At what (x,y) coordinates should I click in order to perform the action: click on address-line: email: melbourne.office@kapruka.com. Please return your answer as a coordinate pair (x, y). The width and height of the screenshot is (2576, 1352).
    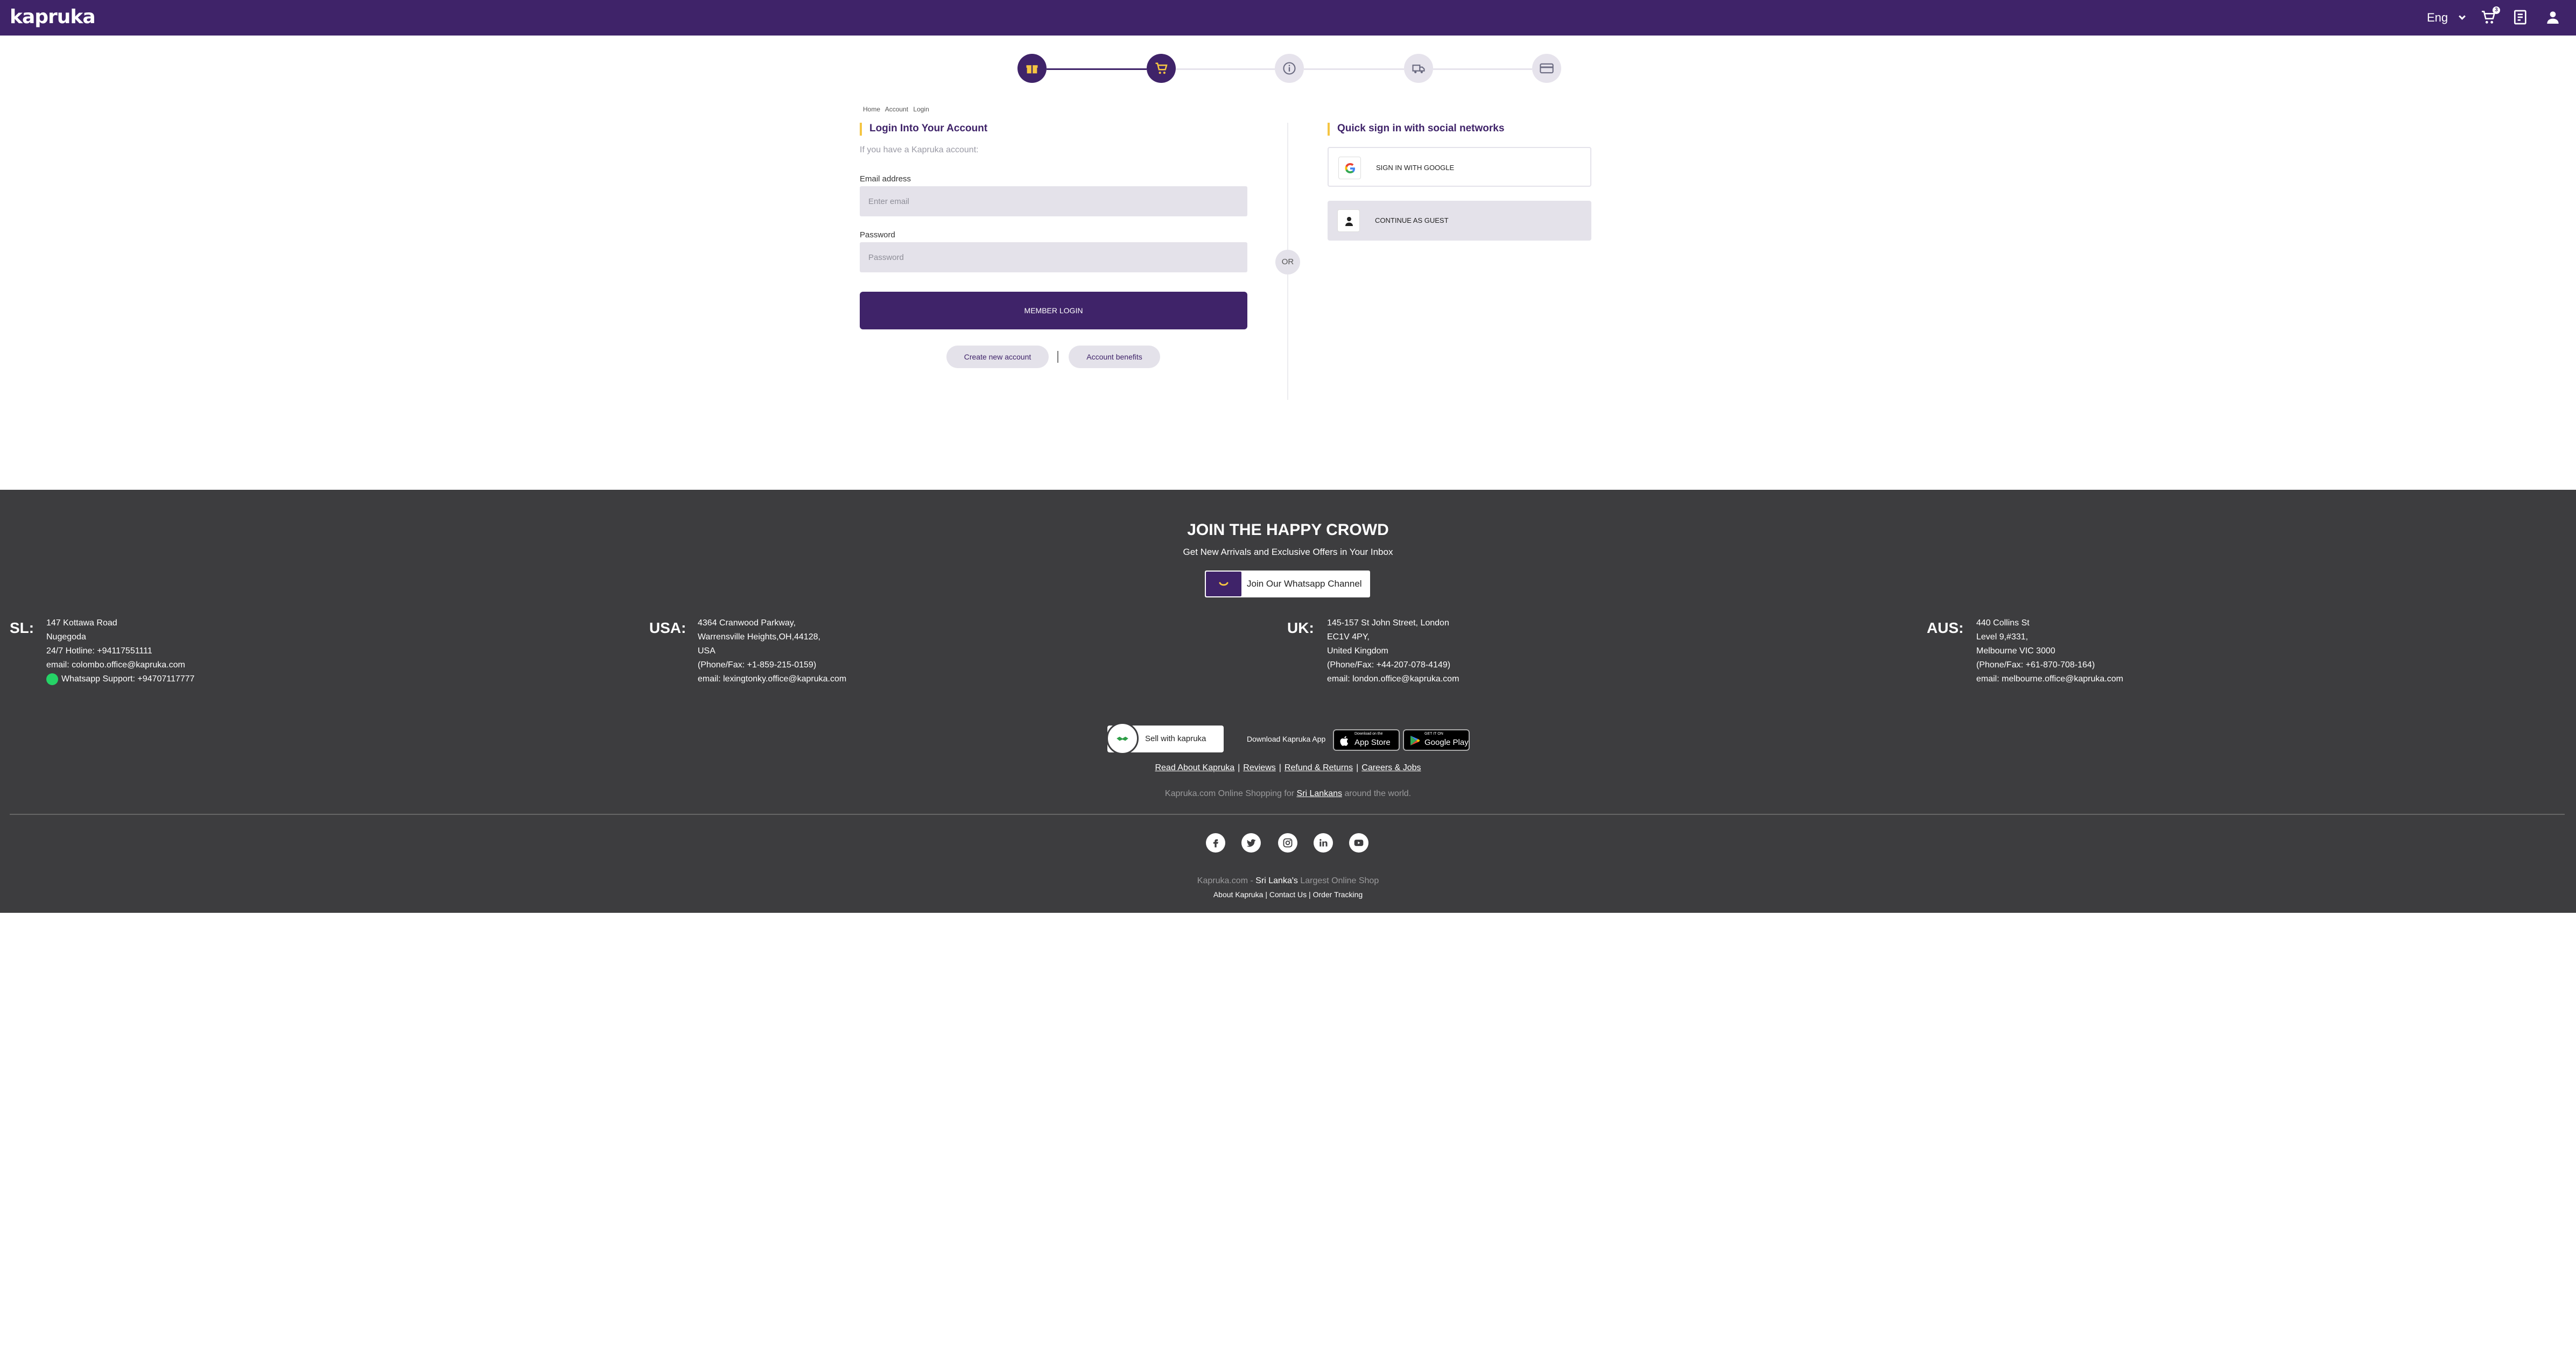
    Looking at the image, I should click on (2049, 679).